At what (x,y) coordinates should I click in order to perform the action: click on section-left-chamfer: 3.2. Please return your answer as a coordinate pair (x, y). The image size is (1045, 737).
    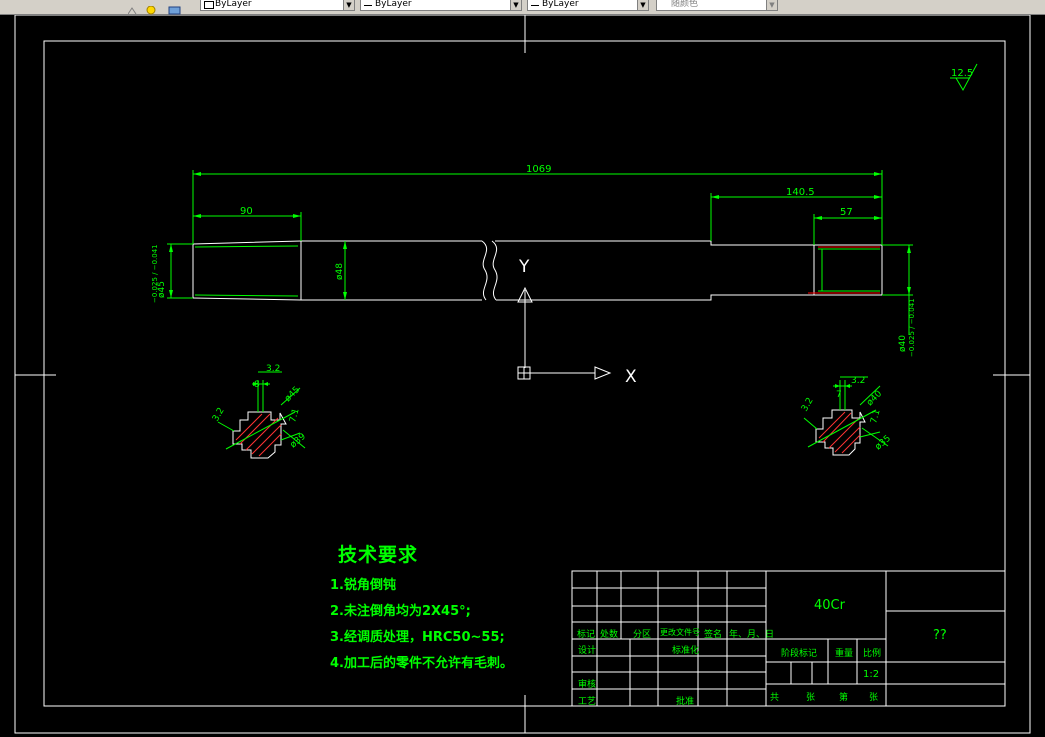
    Looking at the image, I should click on (273, 369).